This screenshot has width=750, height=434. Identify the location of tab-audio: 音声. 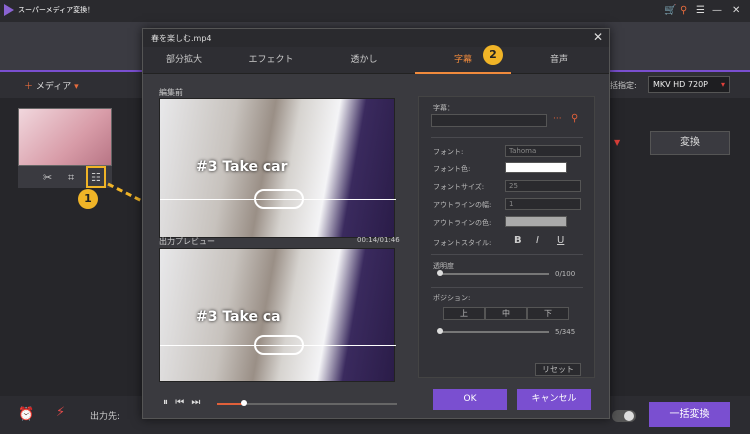
(559, 60).